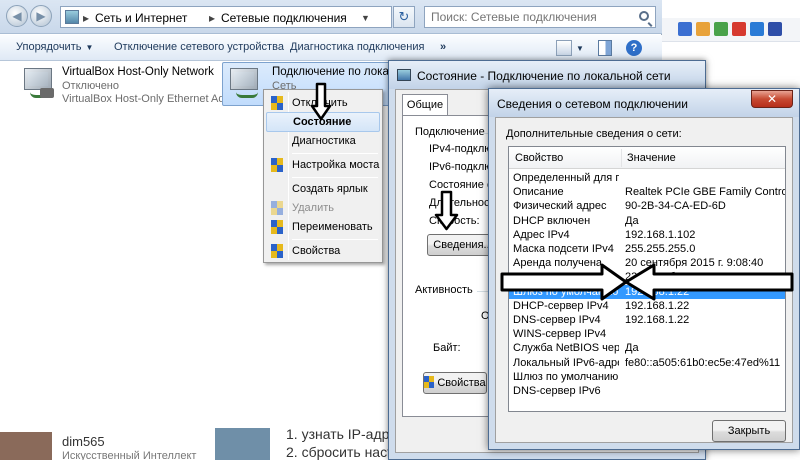  I want to click on forum-user: dim565 Искусственный Интеллект, so click(107, 444).